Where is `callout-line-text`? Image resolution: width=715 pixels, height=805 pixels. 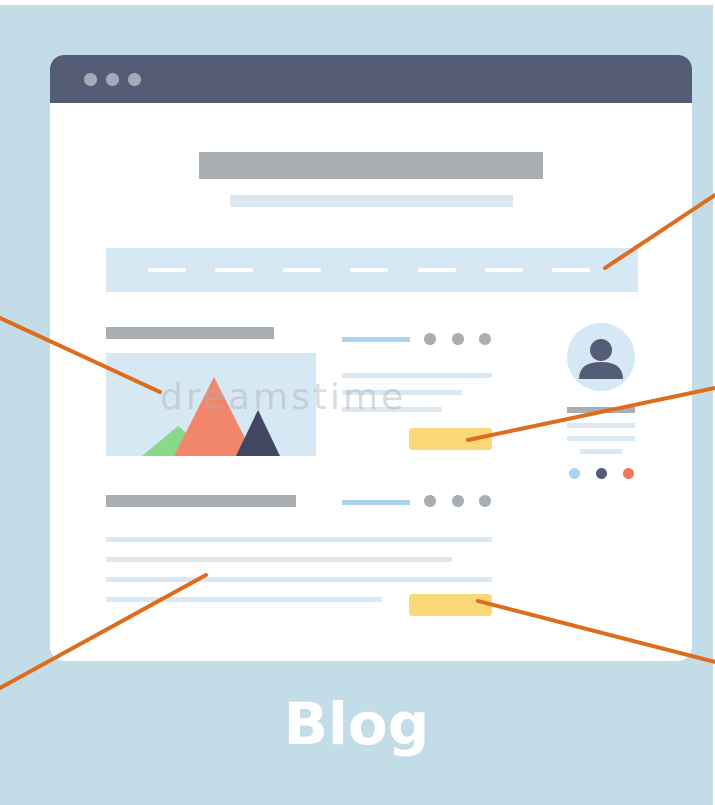 callout-line-text is located at coordinates (104, 631).